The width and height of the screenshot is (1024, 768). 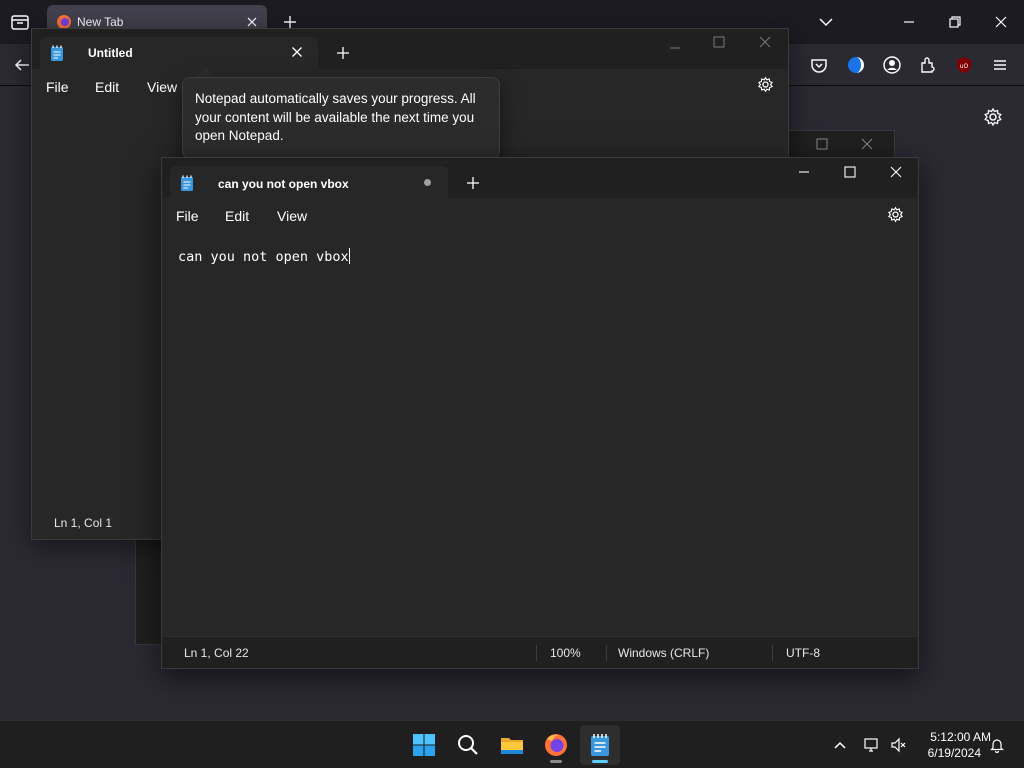 I want to click on title-bar: Untitled, so click(x=410, y=49).